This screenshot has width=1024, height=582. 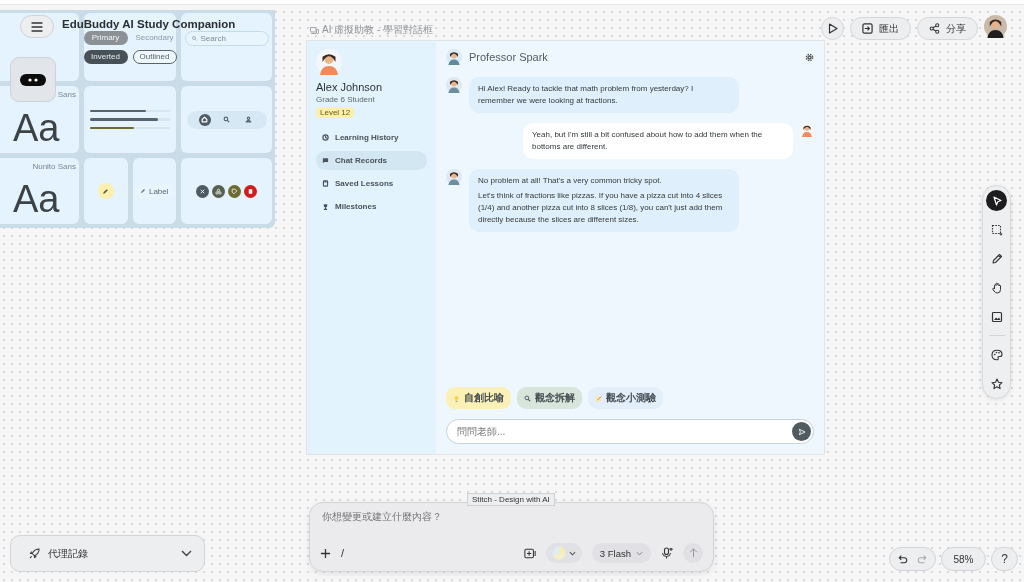 I want to click on undo-icon, so click(x=903, y=559).